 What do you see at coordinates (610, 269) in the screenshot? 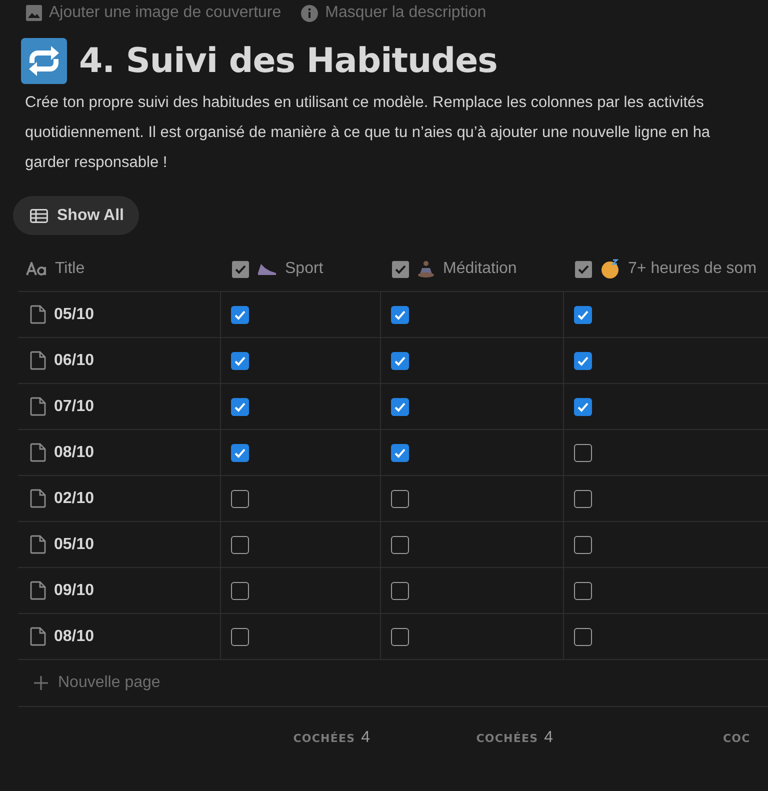
I see `sleep-emoji-icon` at bounding box center [610, 269].